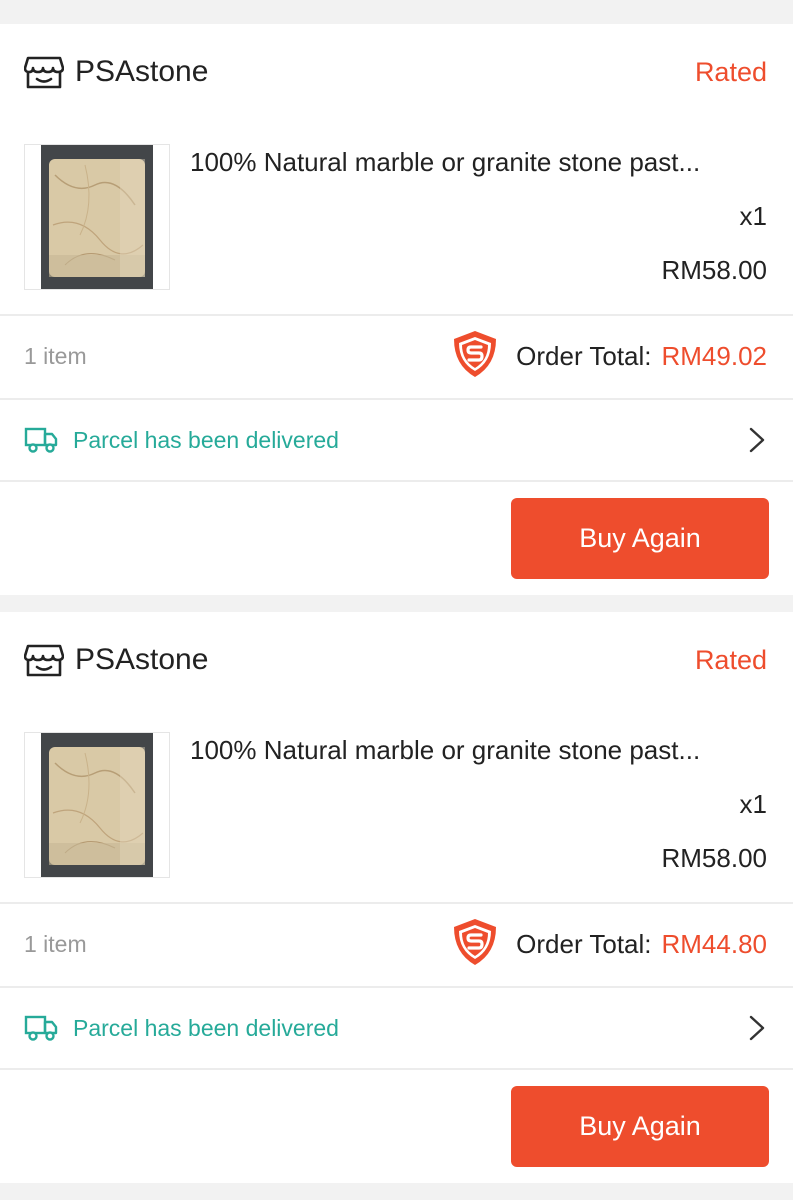 This screenshot has height=1200, width=793. What do you see at coordinates (714, 943) in the screenshot?
I see `order-total-value: RM44.80` at bounding box center [714, 943].